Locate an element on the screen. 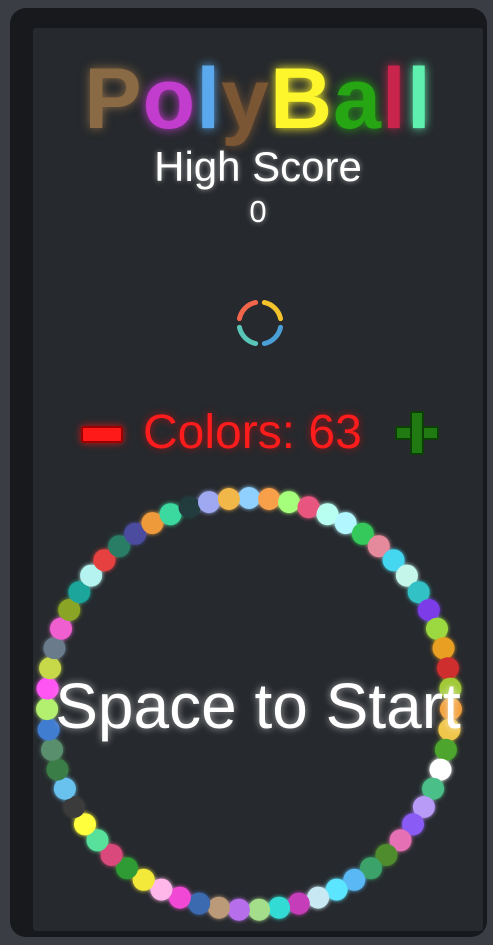  high-score-label: High Score is located at coordinates (258, 166).